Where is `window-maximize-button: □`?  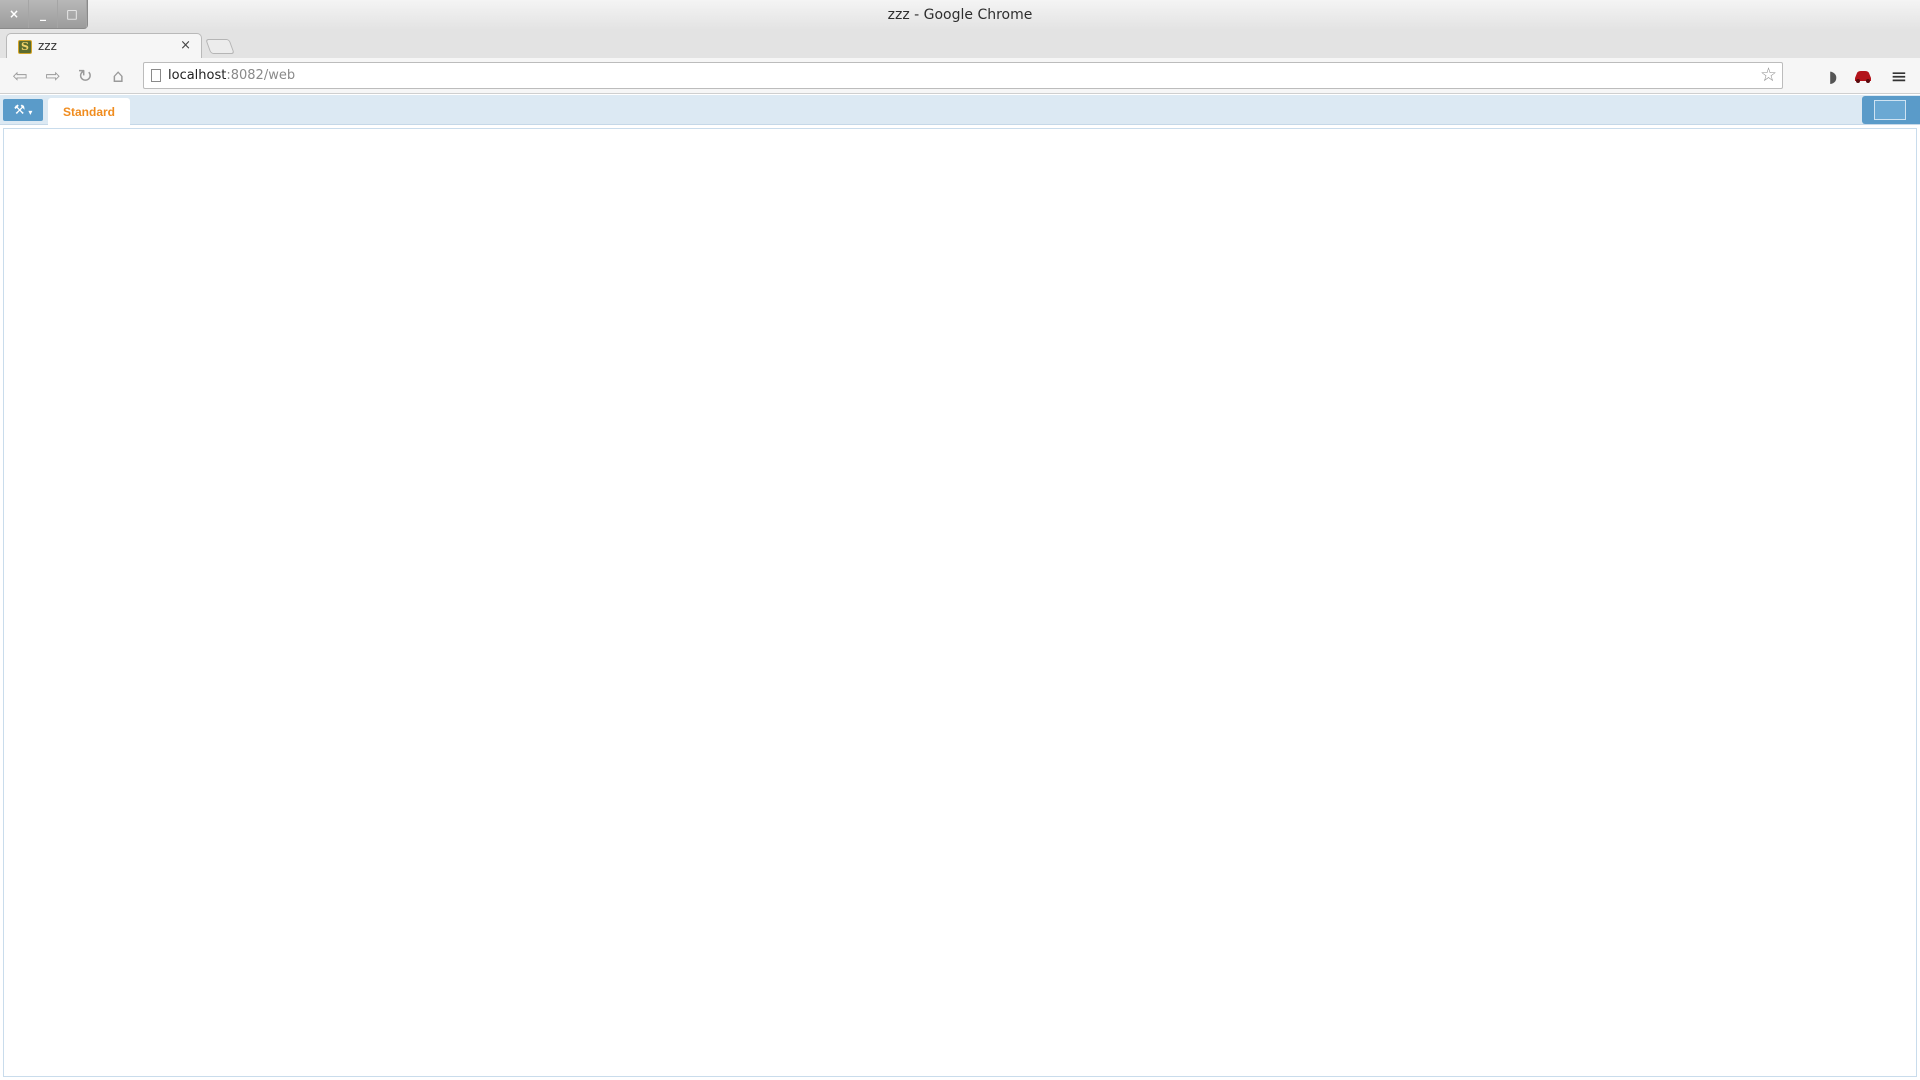
window-maximize-button: □ is located at coordinates (72, 14).